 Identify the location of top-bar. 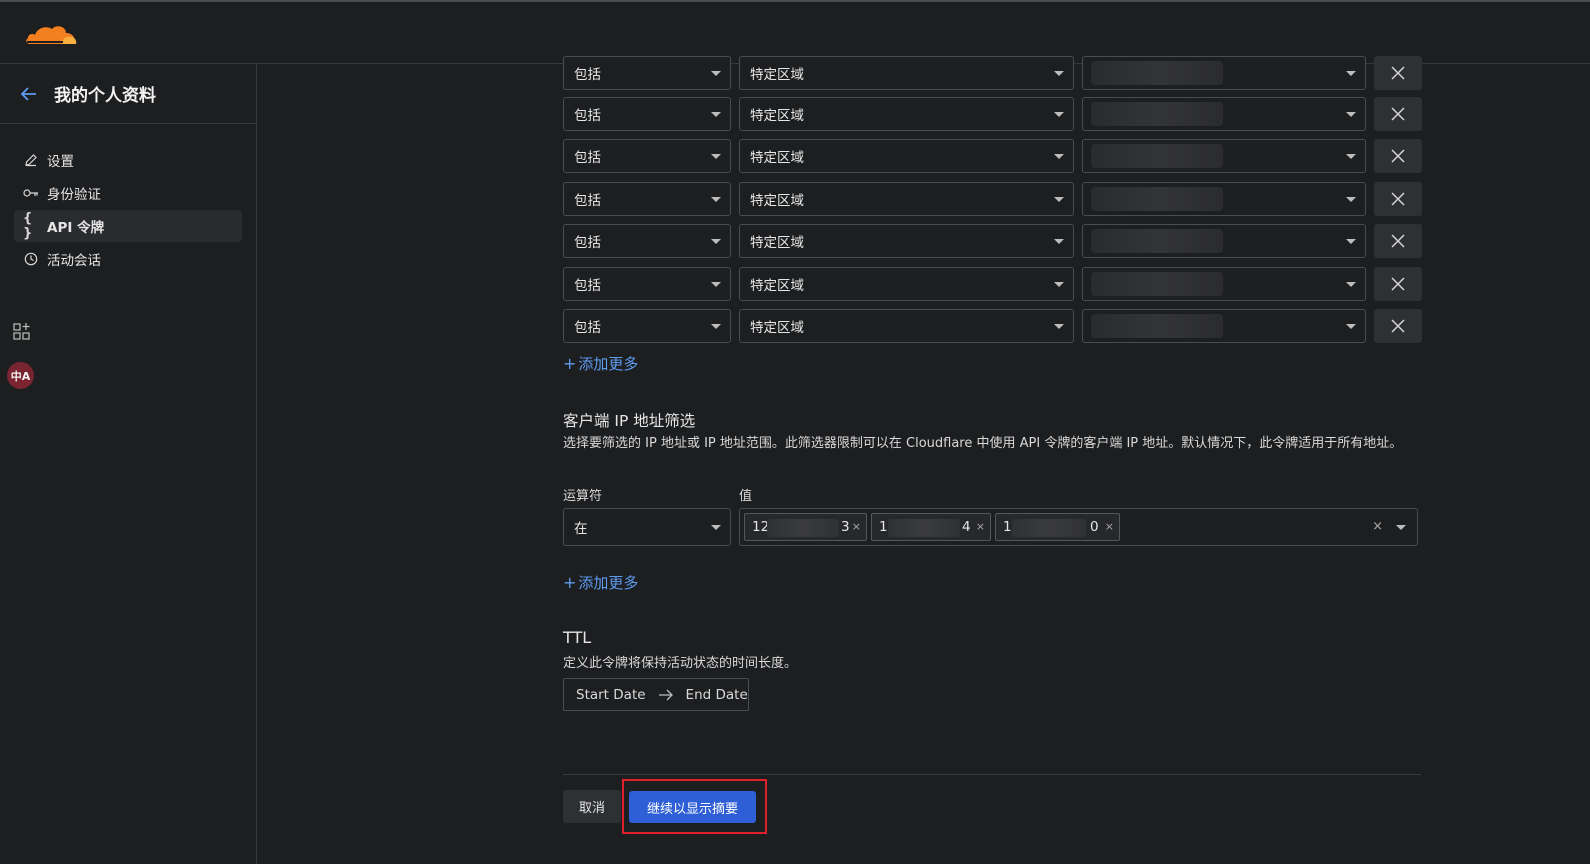
(795, 32).